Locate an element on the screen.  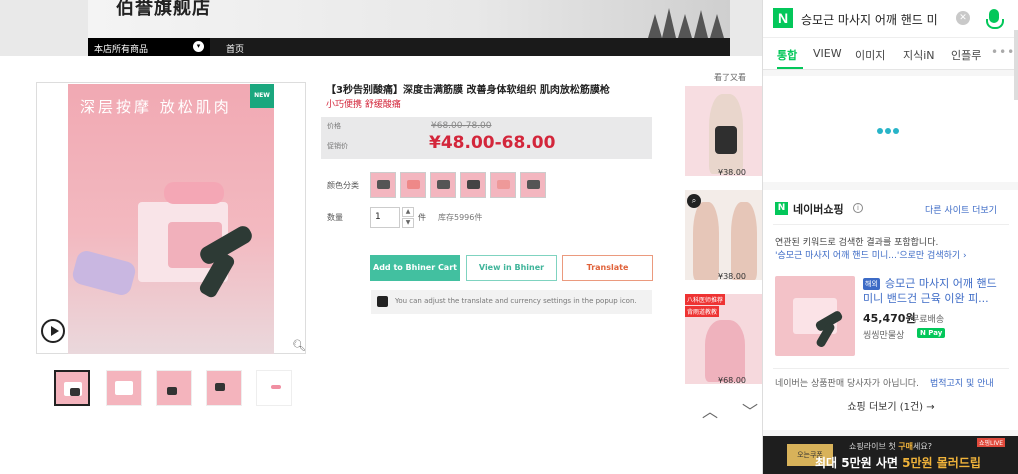
play-video-button is located at coordinates (53, 331).